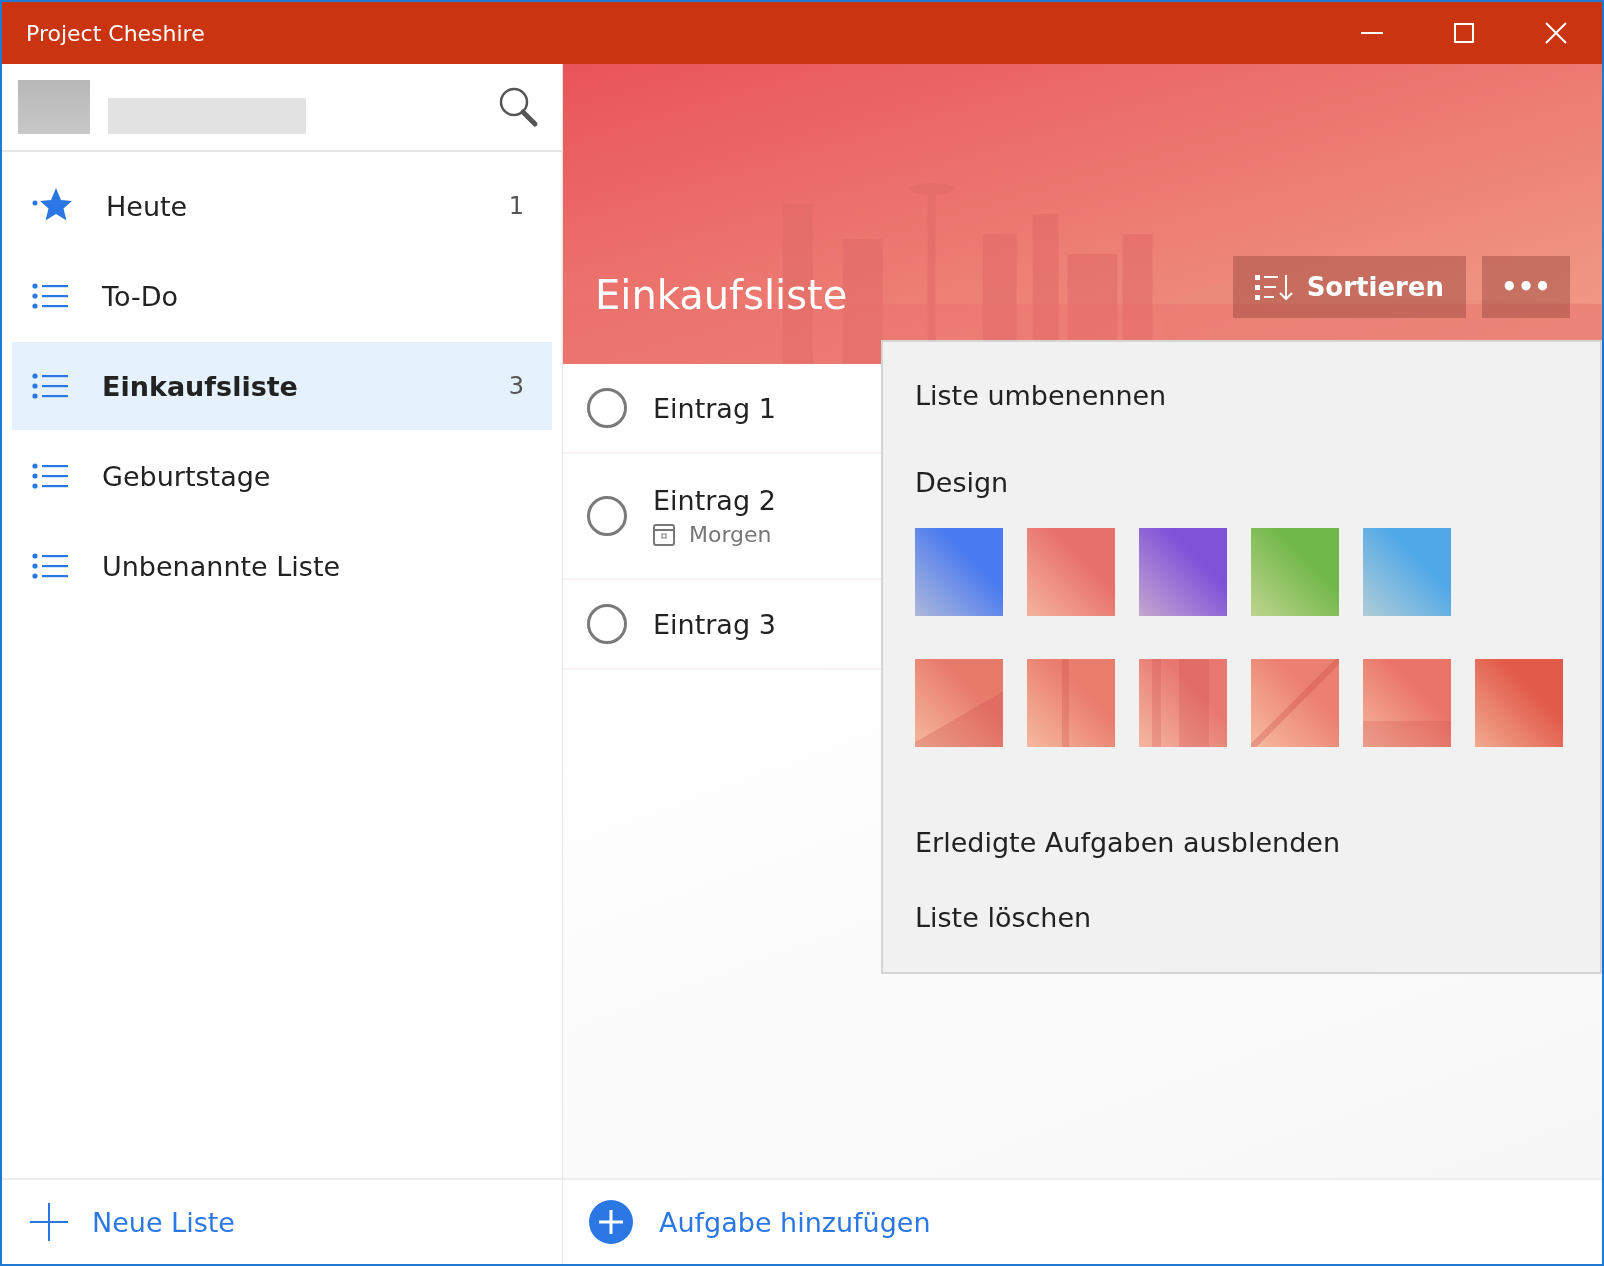  I want to click on minimize-icon, so click(1372, 33).